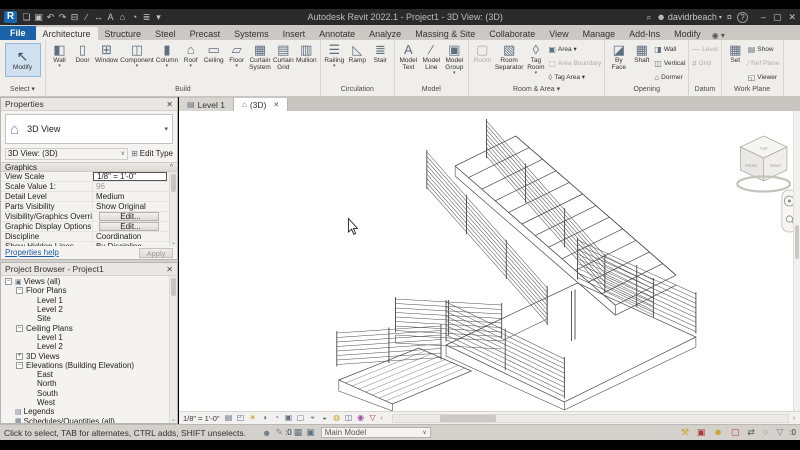  I want to click on project-browser-close-icon: ✕, so click(169, 269).